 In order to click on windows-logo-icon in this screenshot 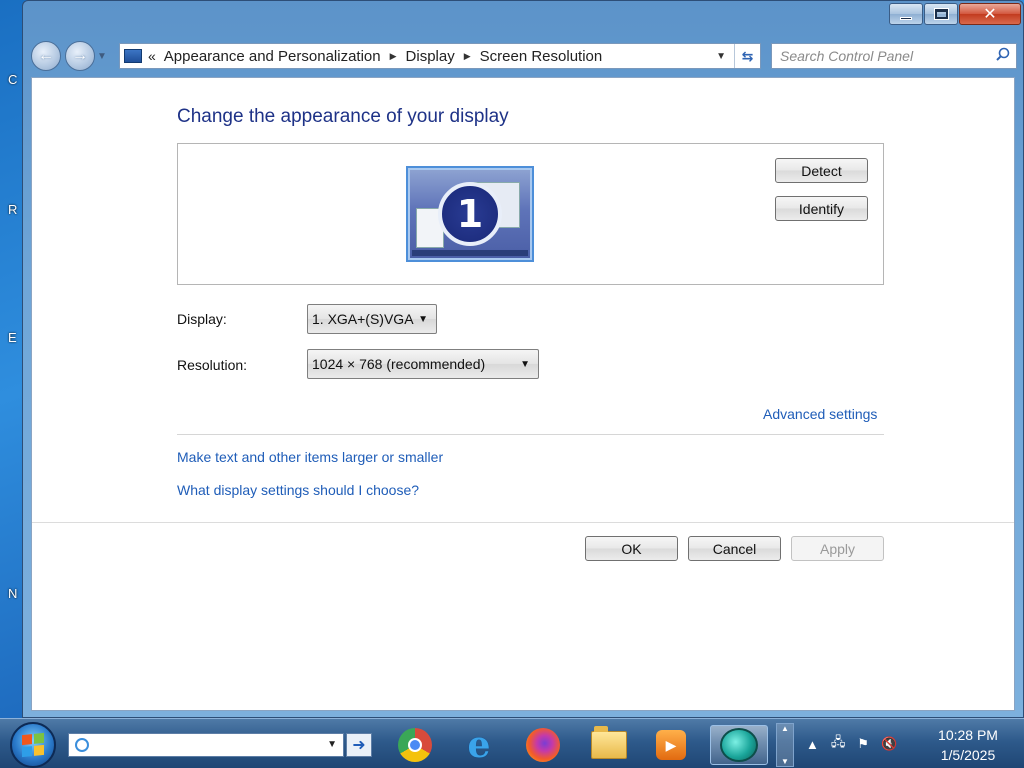, I will do `click(33, 745)`.